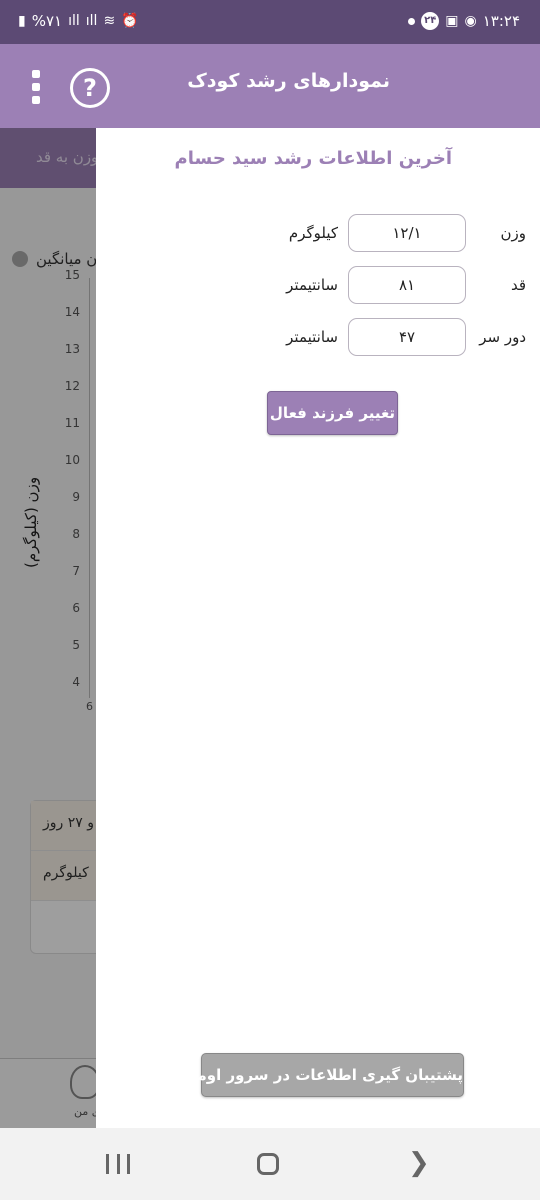  I want to click on head-circumference-value: ۴۷, so click(407, 337).